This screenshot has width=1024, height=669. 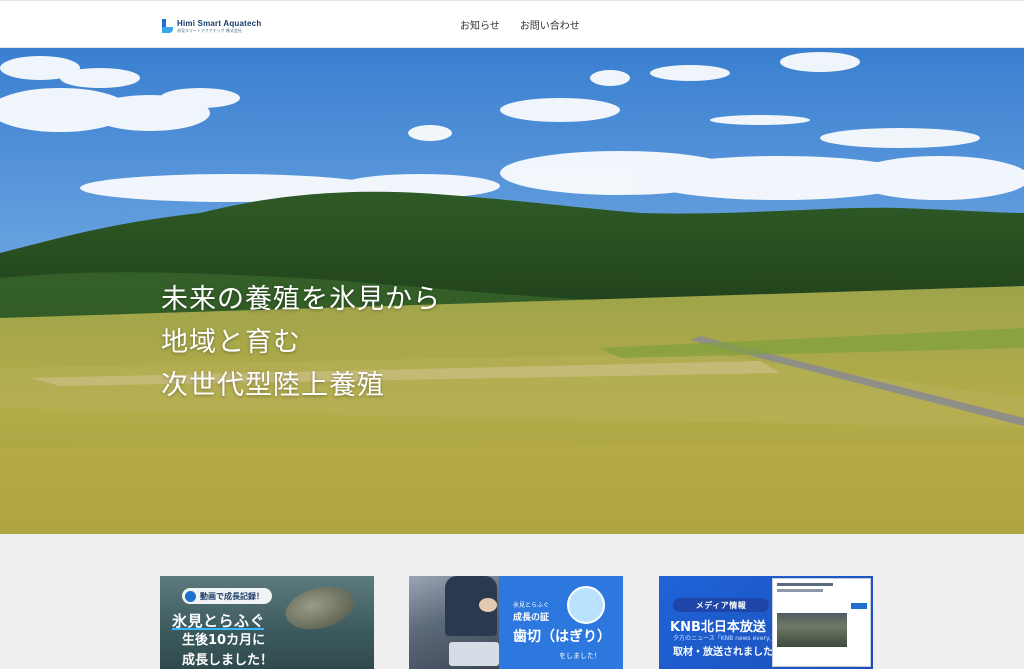 What do you see at coordinates (580, 656) in the screenshot?
I see `card-tail: をしました！` at bounding box center [580, 656].